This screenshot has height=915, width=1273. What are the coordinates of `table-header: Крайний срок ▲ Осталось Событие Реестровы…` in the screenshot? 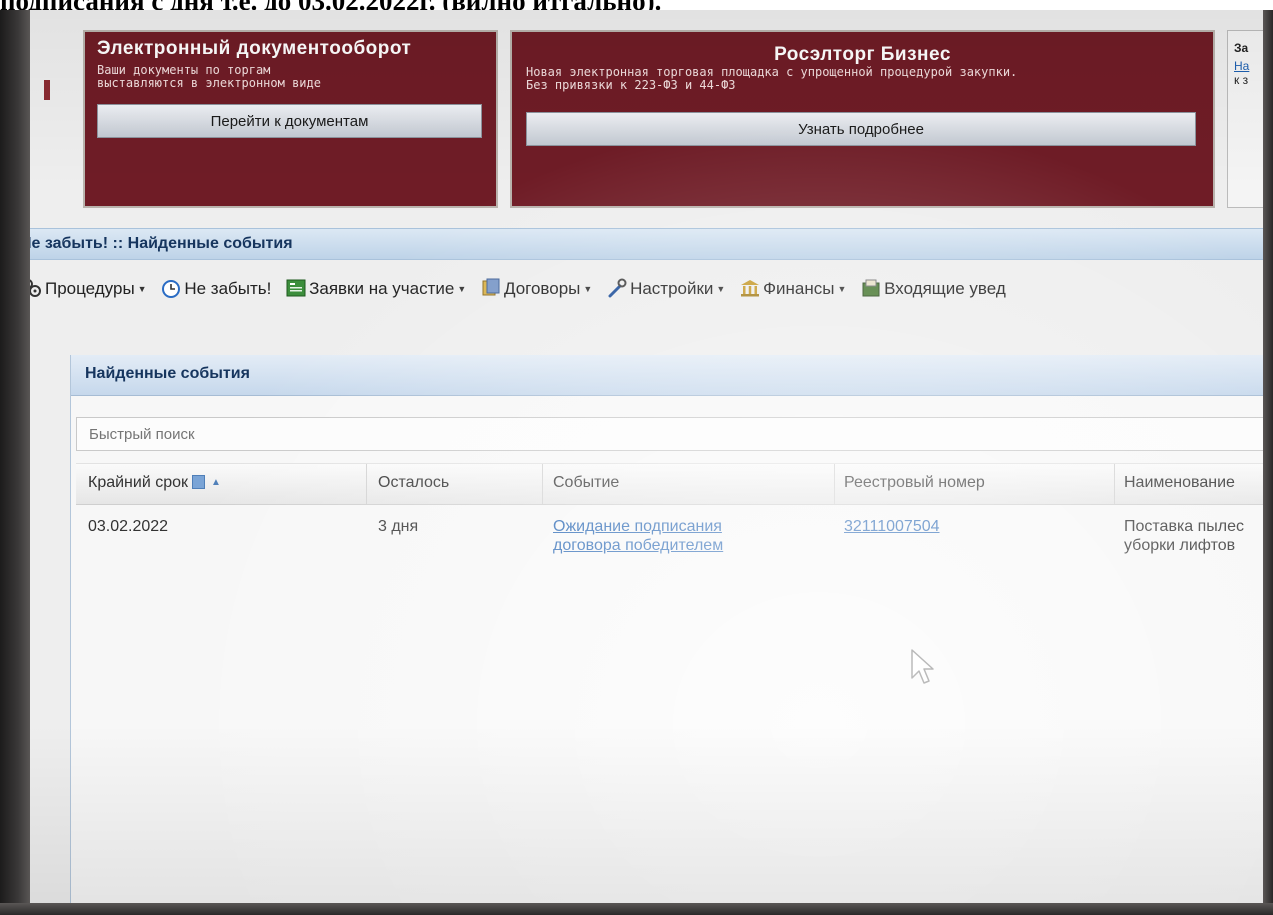 It's located at (669, 484).